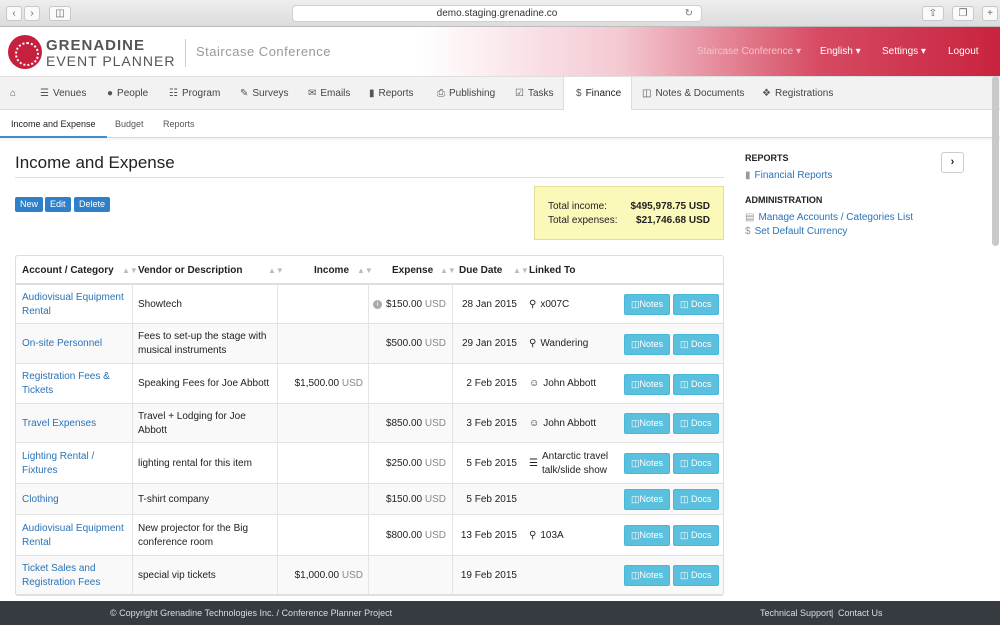  I want to click on address-bar: demo.staging.grenadine.co ↻, so click(497, 13).